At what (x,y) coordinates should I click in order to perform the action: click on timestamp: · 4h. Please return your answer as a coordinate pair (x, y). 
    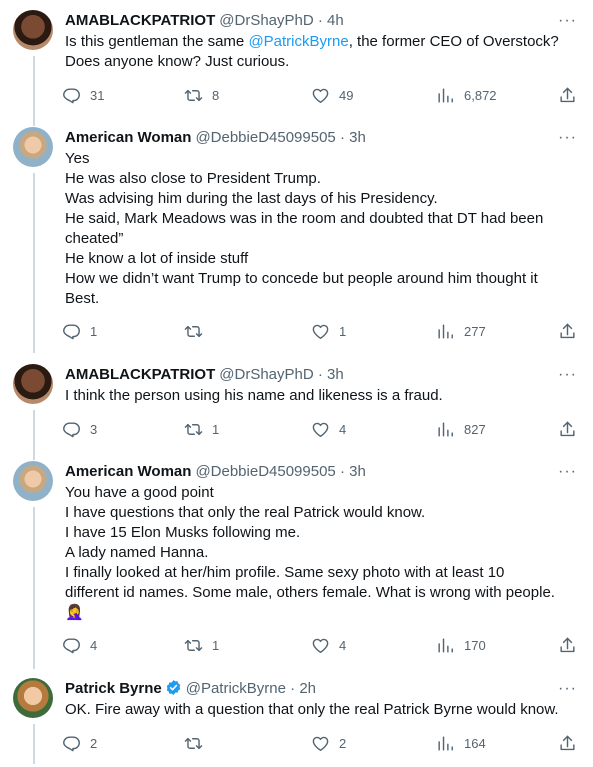
    Looking at the image, I should click on (331, 20).